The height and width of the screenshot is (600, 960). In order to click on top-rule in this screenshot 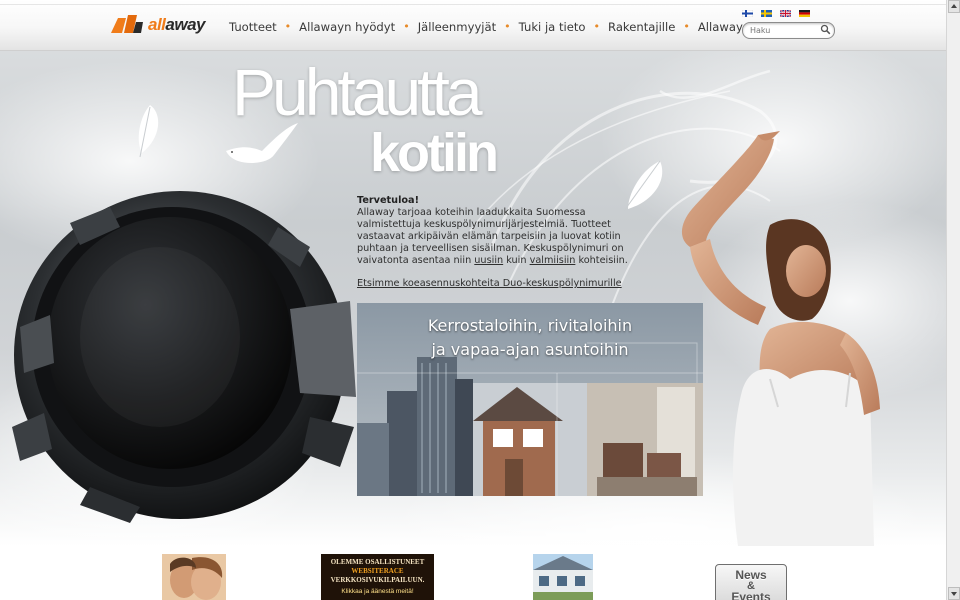, I will do `click(473, 4)`.